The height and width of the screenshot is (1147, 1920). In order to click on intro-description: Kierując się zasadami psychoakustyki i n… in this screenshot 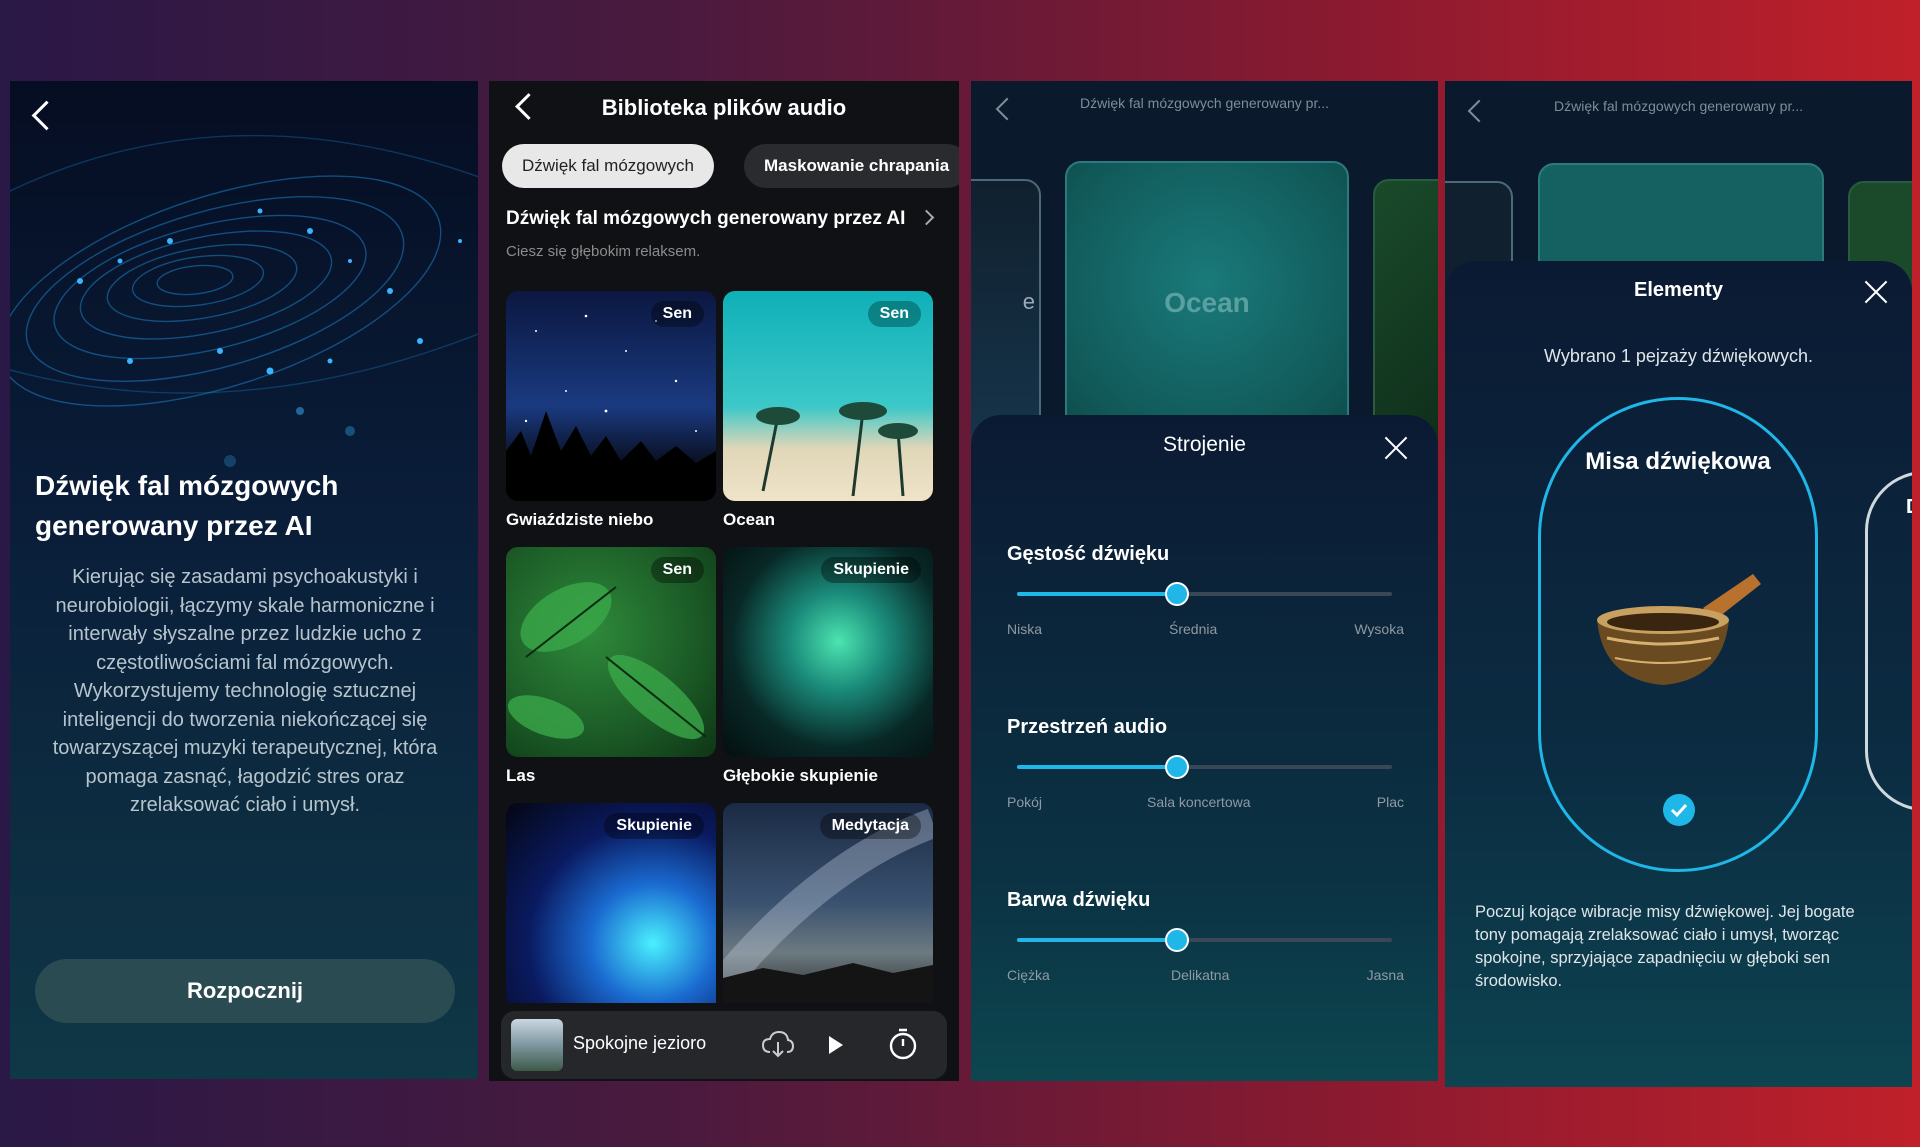, I will do `click(245, 691)`.